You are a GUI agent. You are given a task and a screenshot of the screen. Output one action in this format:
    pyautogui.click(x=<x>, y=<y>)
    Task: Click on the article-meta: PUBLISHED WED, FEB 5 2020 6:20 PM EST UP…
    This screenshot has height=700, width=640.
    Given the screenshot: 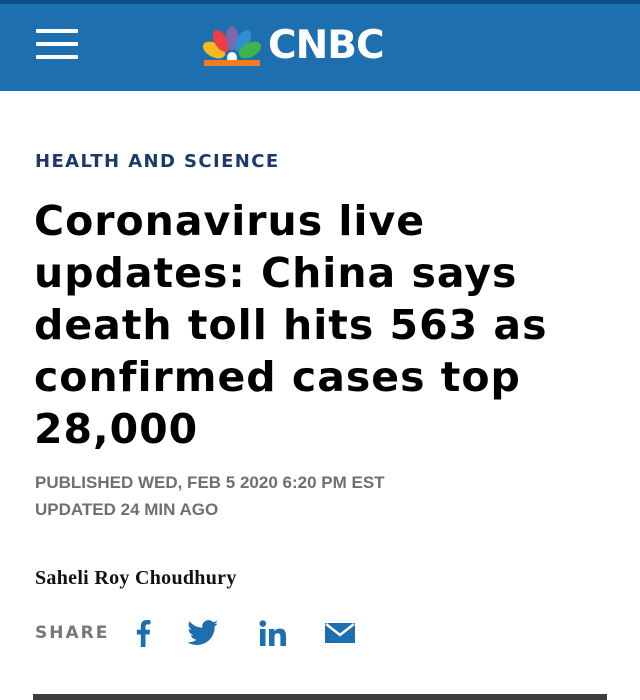 What is the action you would take?
    pyautogui.click(x=210, y=496)
    